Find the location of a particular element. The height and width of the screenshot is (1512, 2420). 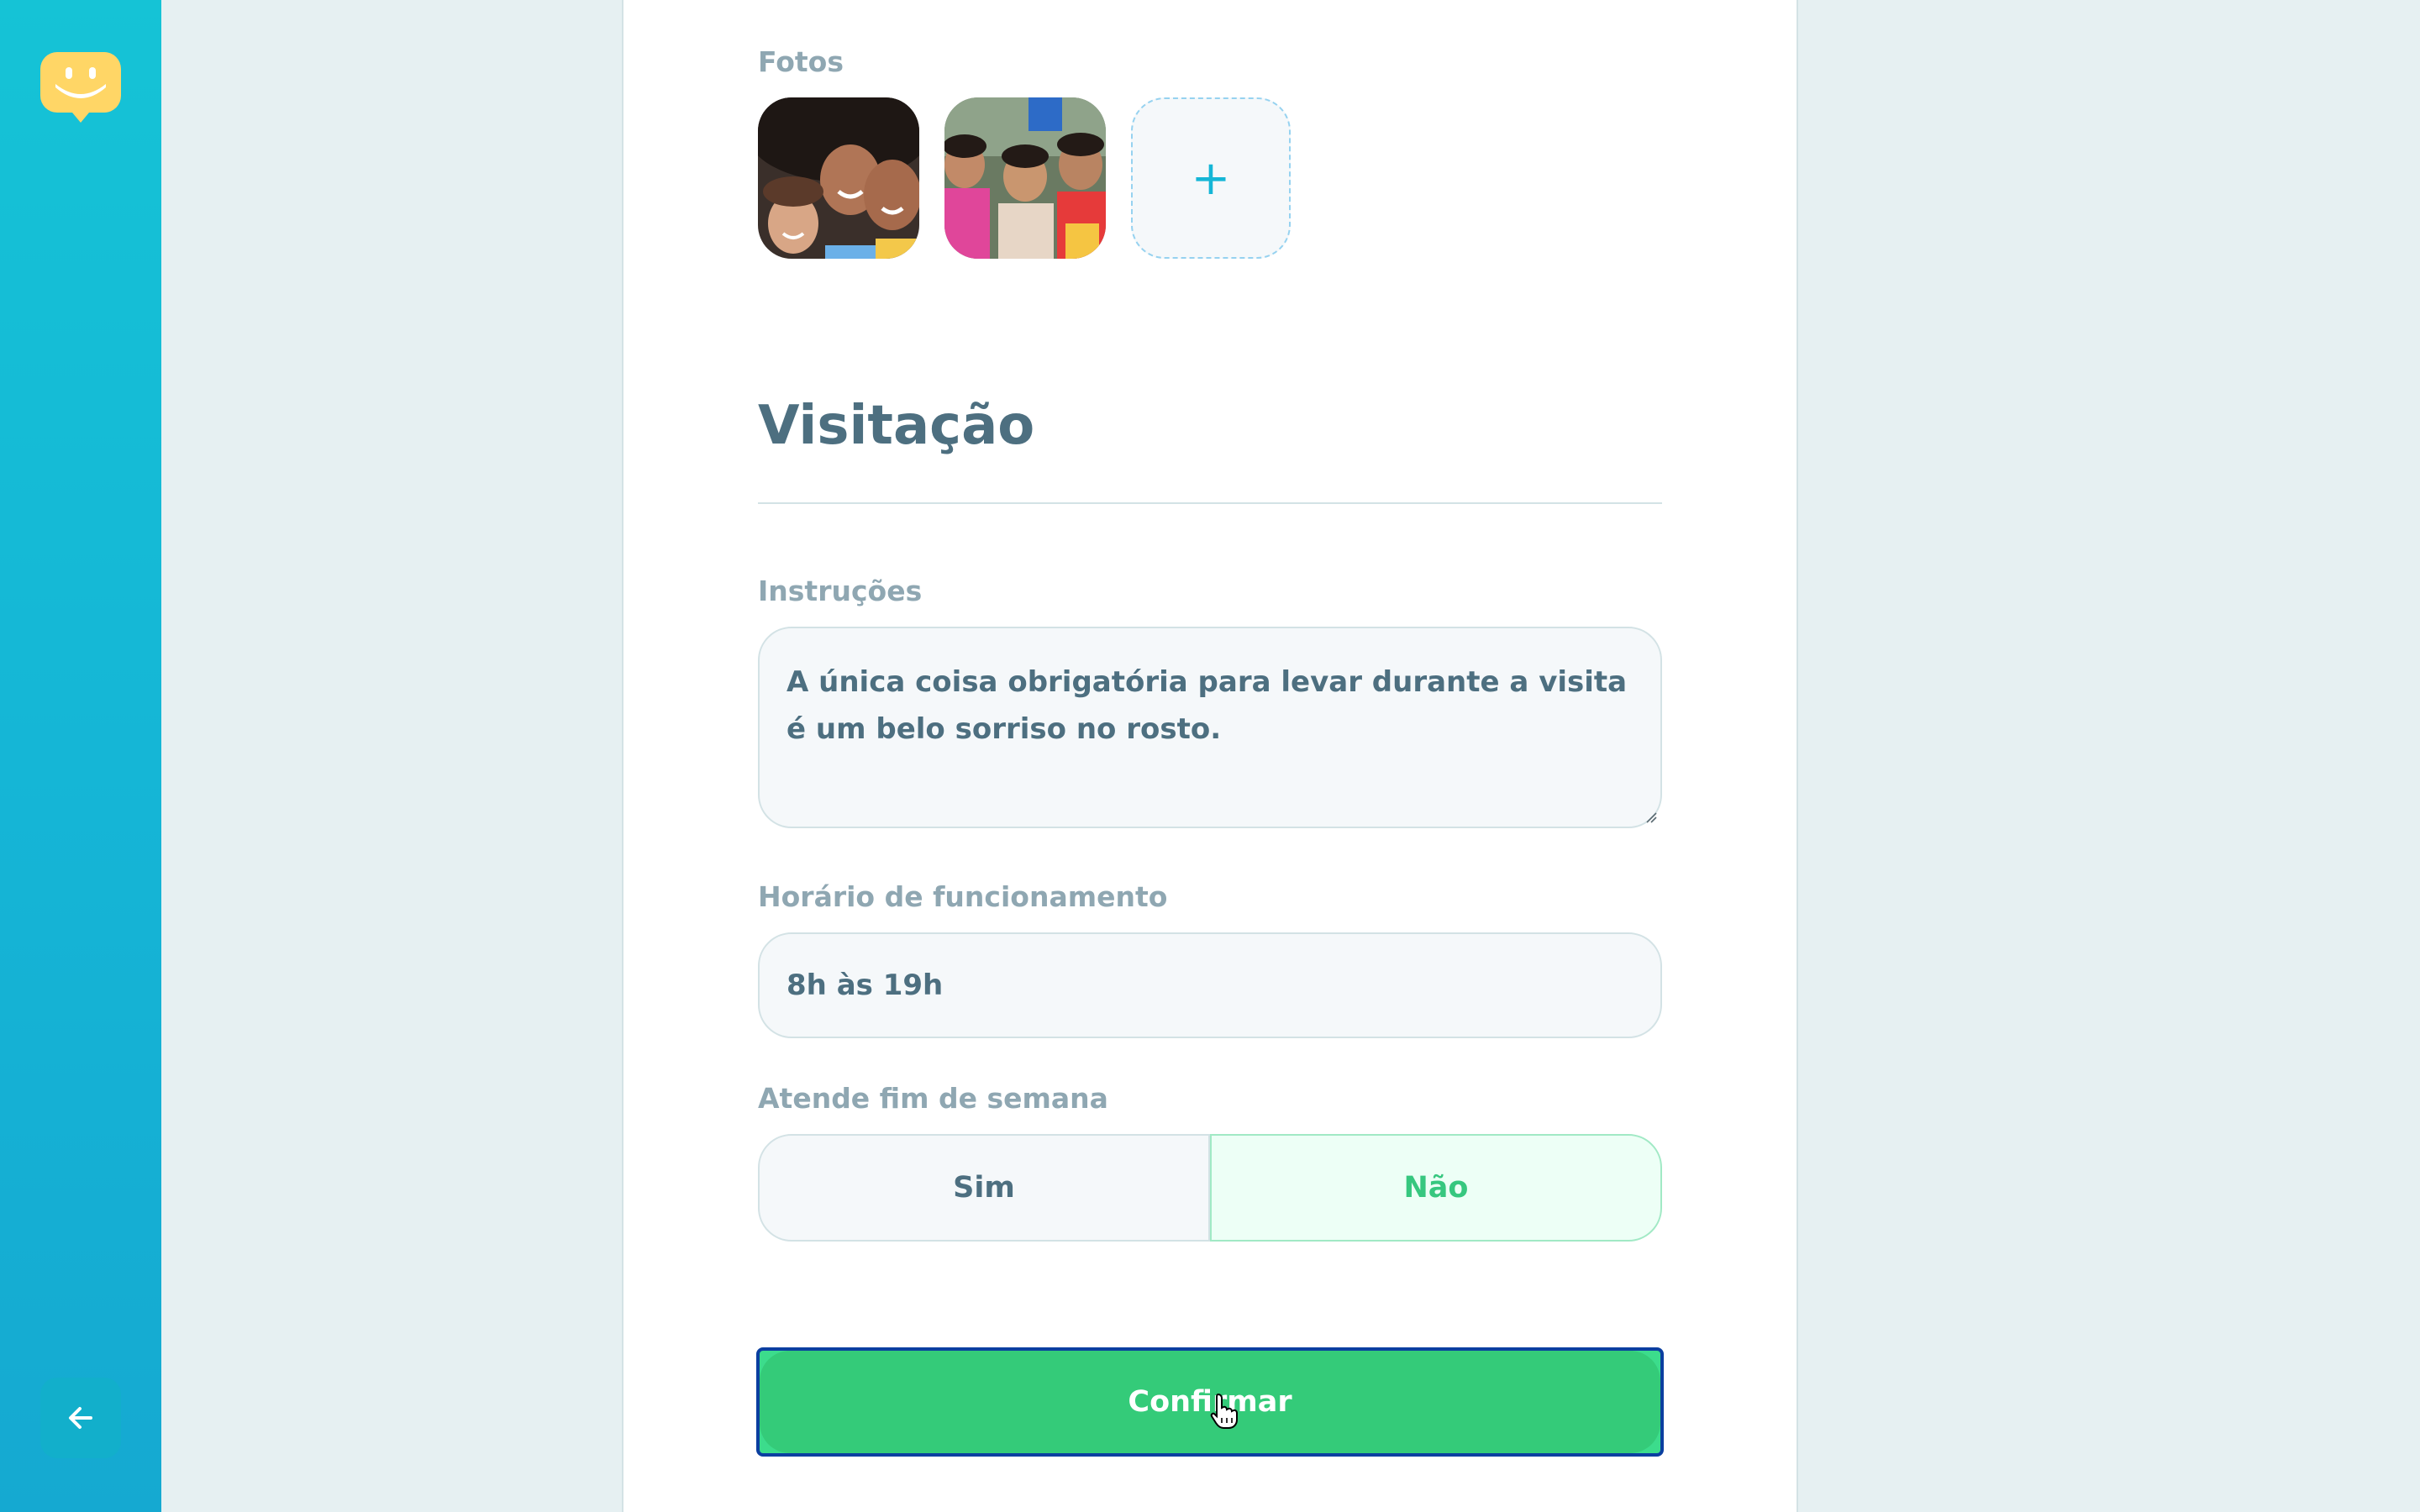

sidebar is located at coordinates (80, 756).